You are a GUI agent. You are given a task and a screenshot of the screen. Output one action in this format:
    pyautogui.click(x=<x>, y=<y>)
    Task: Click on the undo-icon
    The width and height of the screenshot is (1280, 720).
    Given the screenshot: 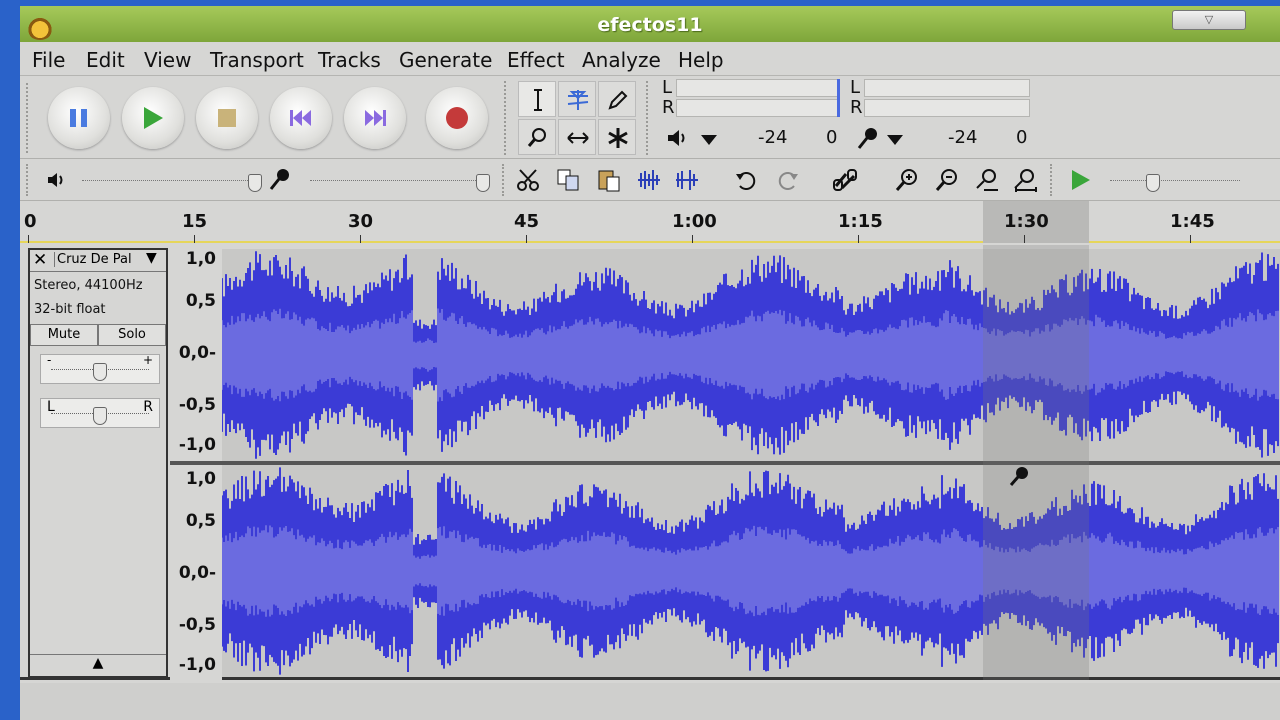 What is the action you would take?
    pyautogui.click(x=746, y=181)
    